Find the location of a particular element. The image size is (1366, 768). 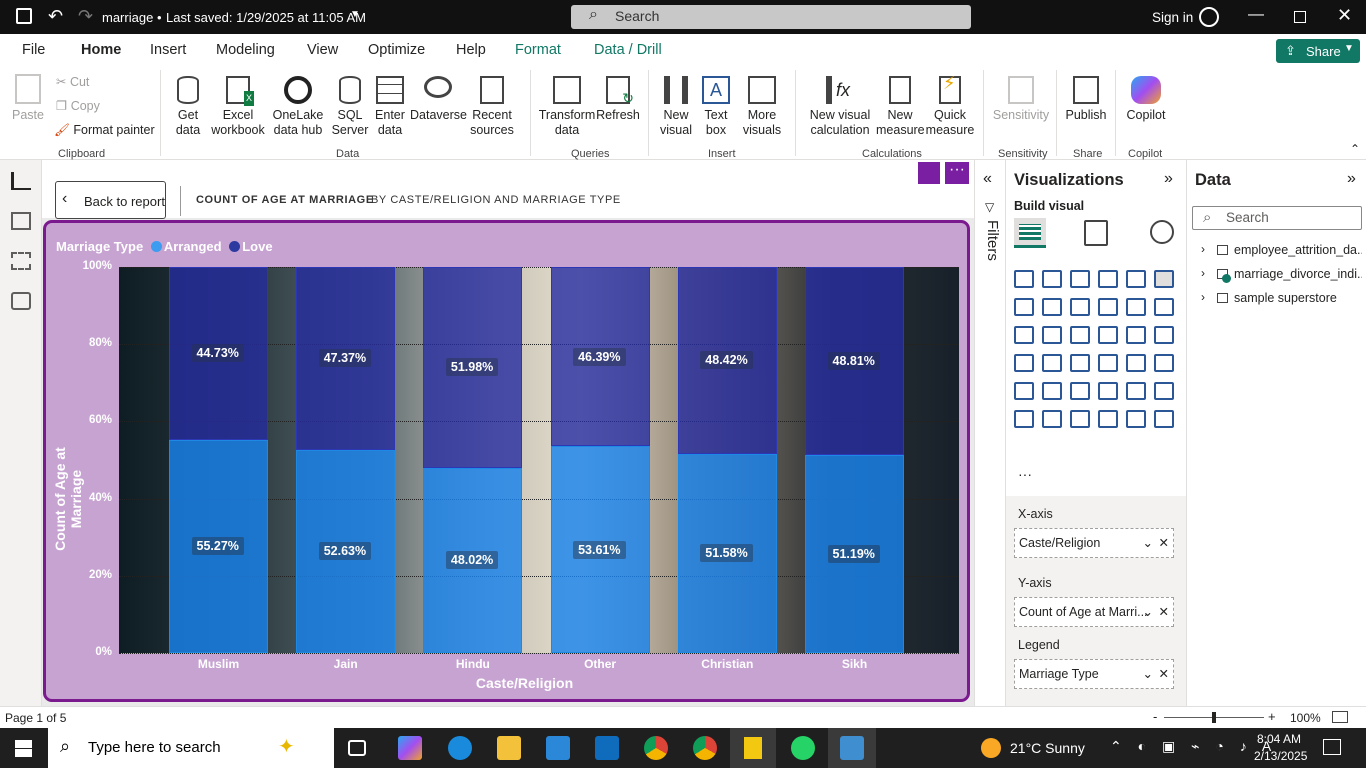

tab-modeling: Modeling is located at coordinates (245, 50).